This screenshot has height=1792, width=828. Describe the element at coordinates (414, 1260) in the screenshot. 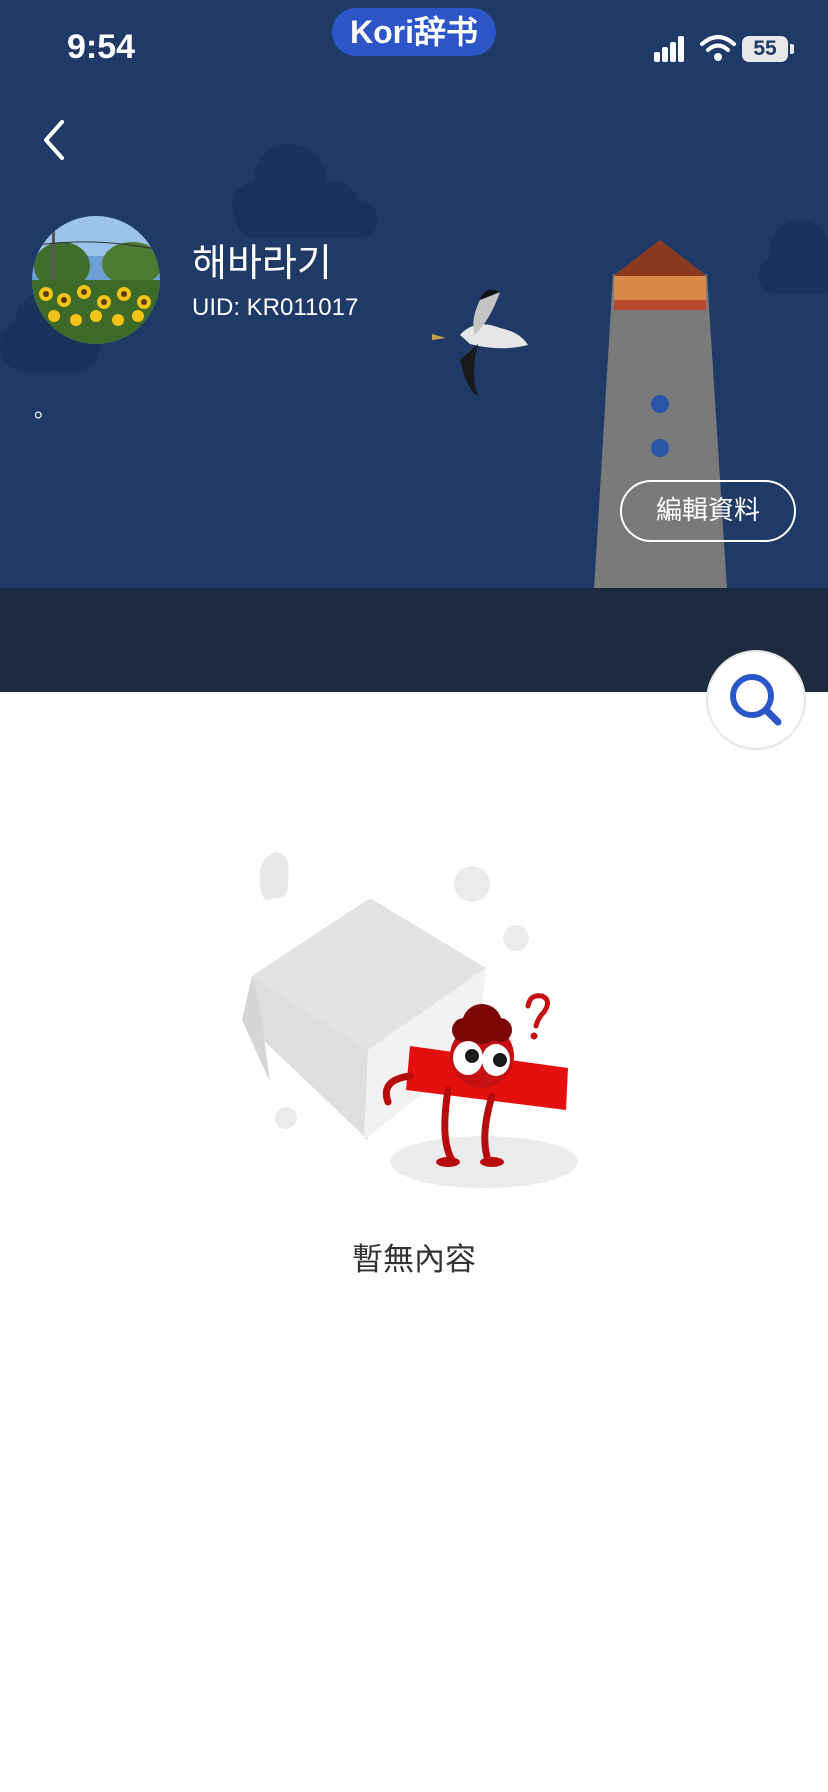

I see `empty-state-message: 暫無內容` at that location.